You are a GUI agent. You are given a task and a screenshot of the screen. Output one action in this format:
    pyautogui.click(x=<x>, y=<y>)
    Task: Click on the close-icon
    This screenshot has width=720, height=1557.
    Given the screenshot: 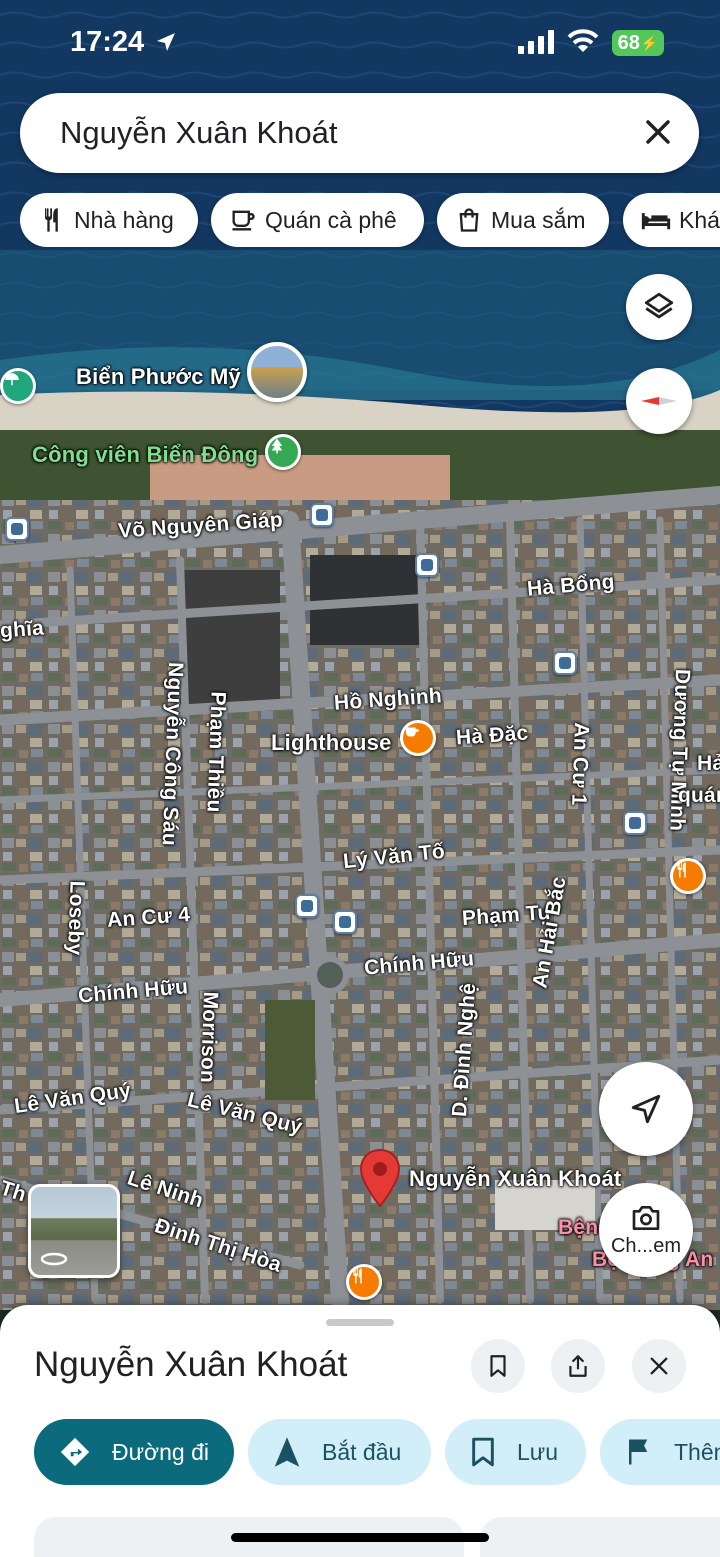 What is the action you would take?
    pyautogui.click(x=659, y=1366)
    